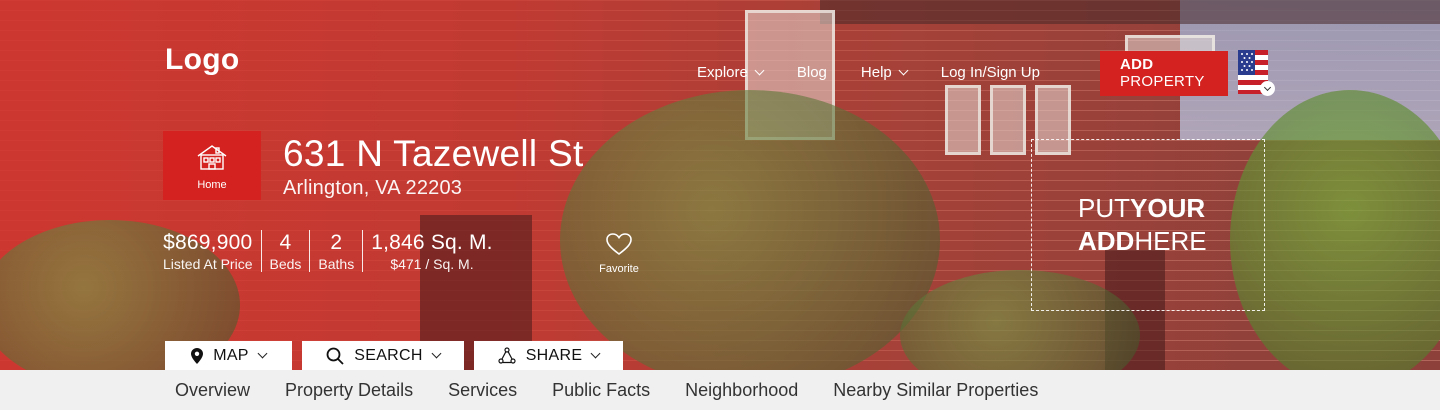 The height and width of the screenshot is (410, 1440). I want to click on share-button: SHARE, so click(548, 355).